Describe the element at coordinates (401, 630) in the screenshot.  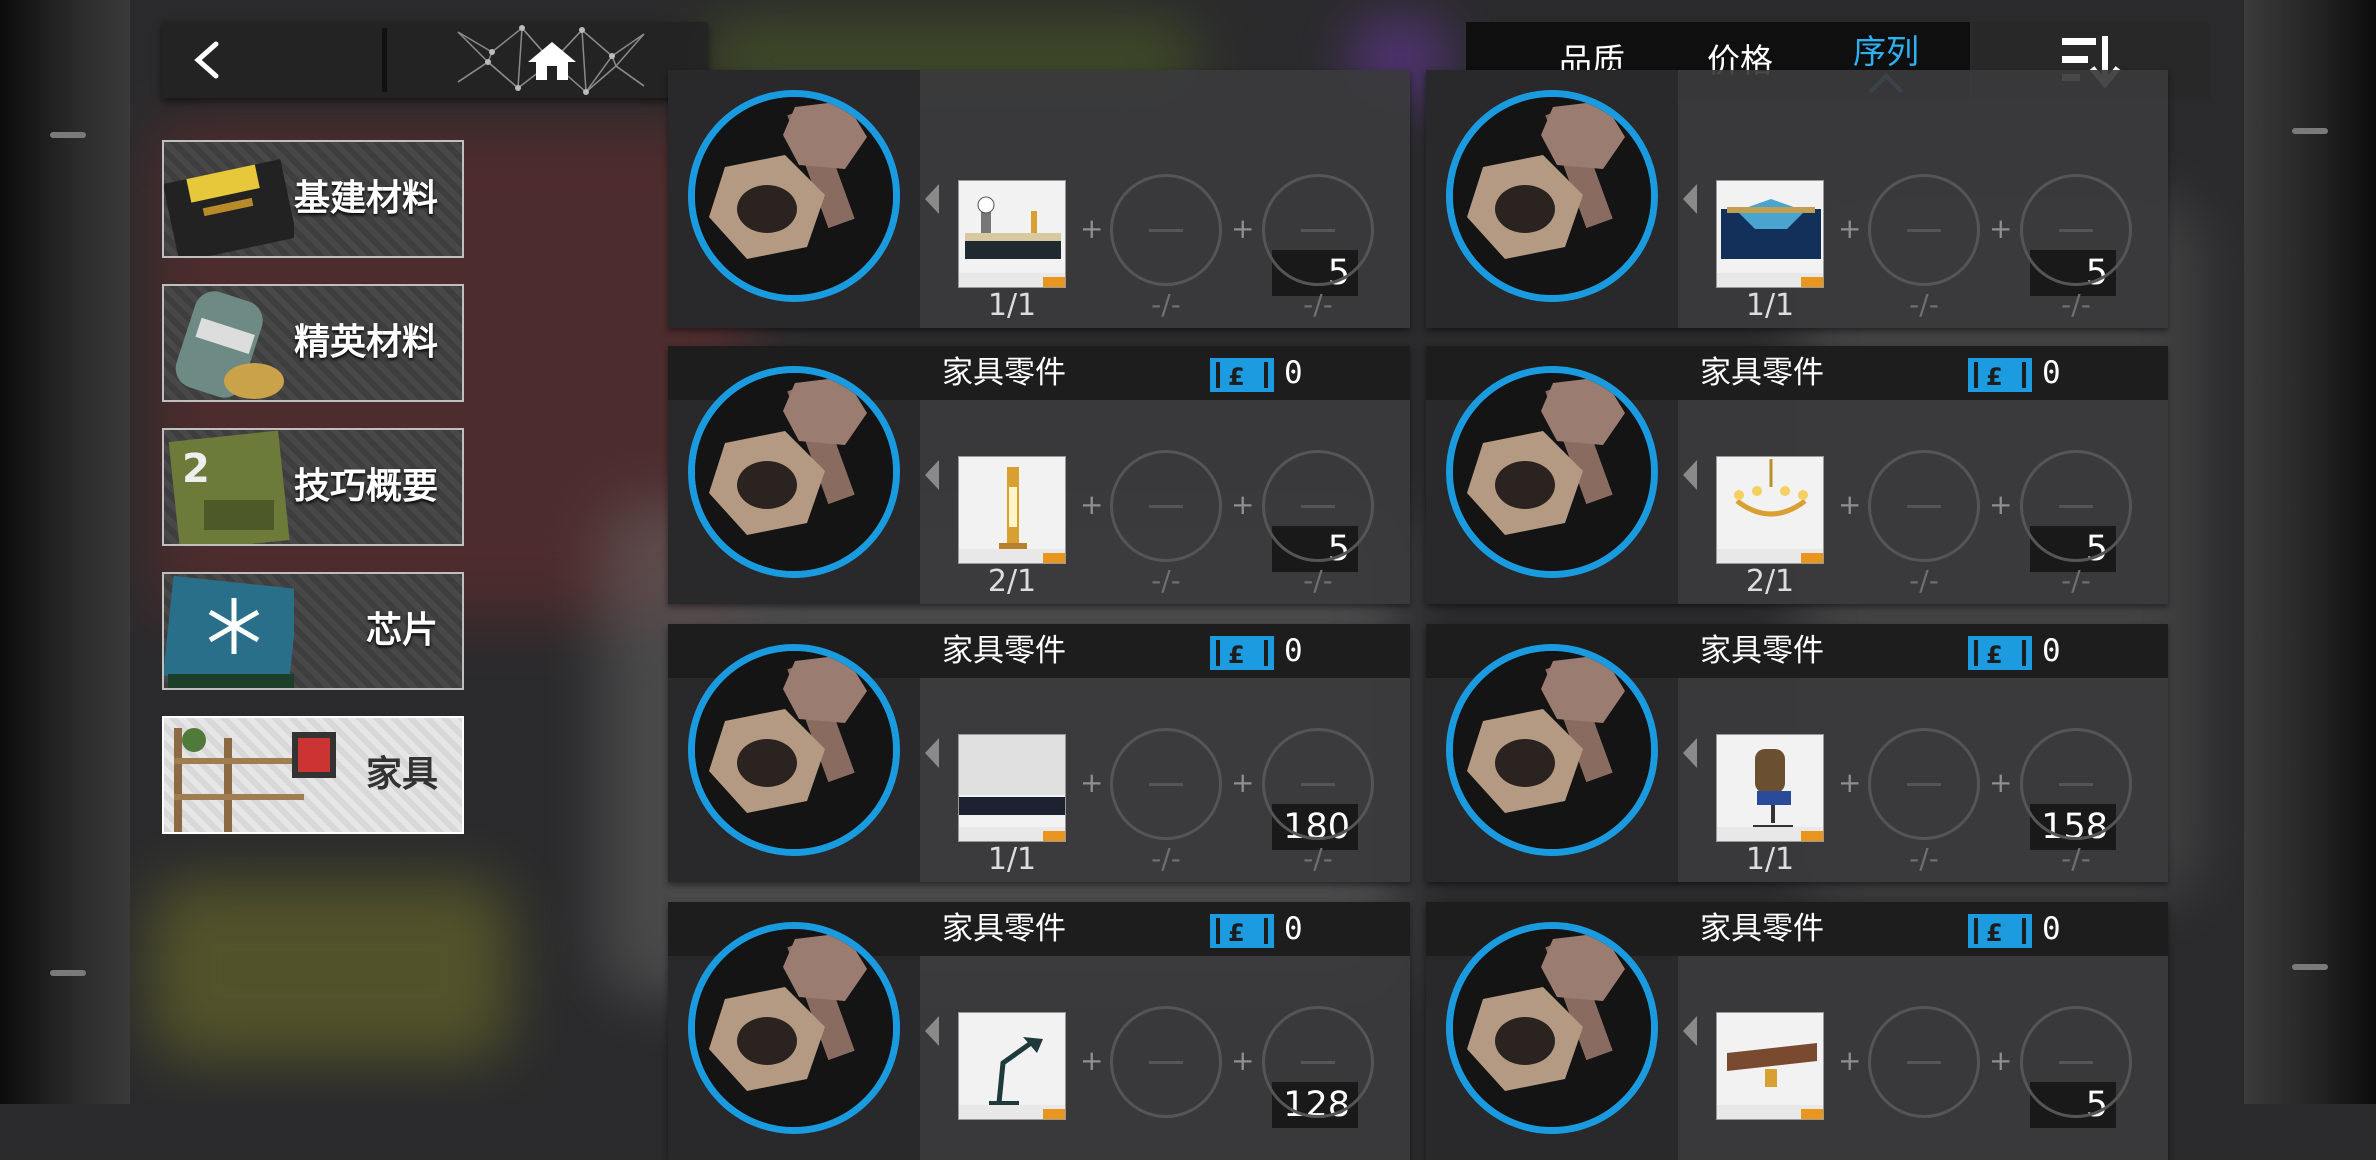
I see `category-label: 芯片` at that location.